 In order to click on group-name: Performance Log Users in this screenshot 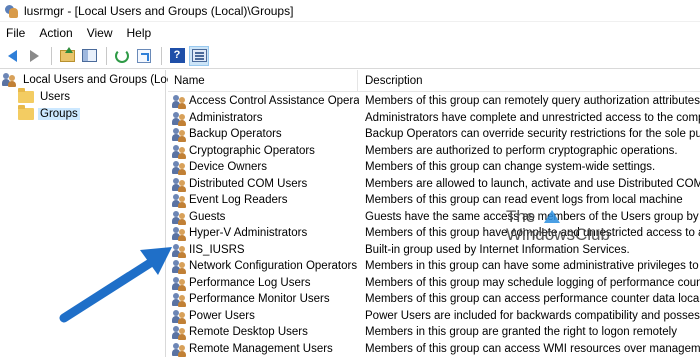, I will do `click(250, 282)`.